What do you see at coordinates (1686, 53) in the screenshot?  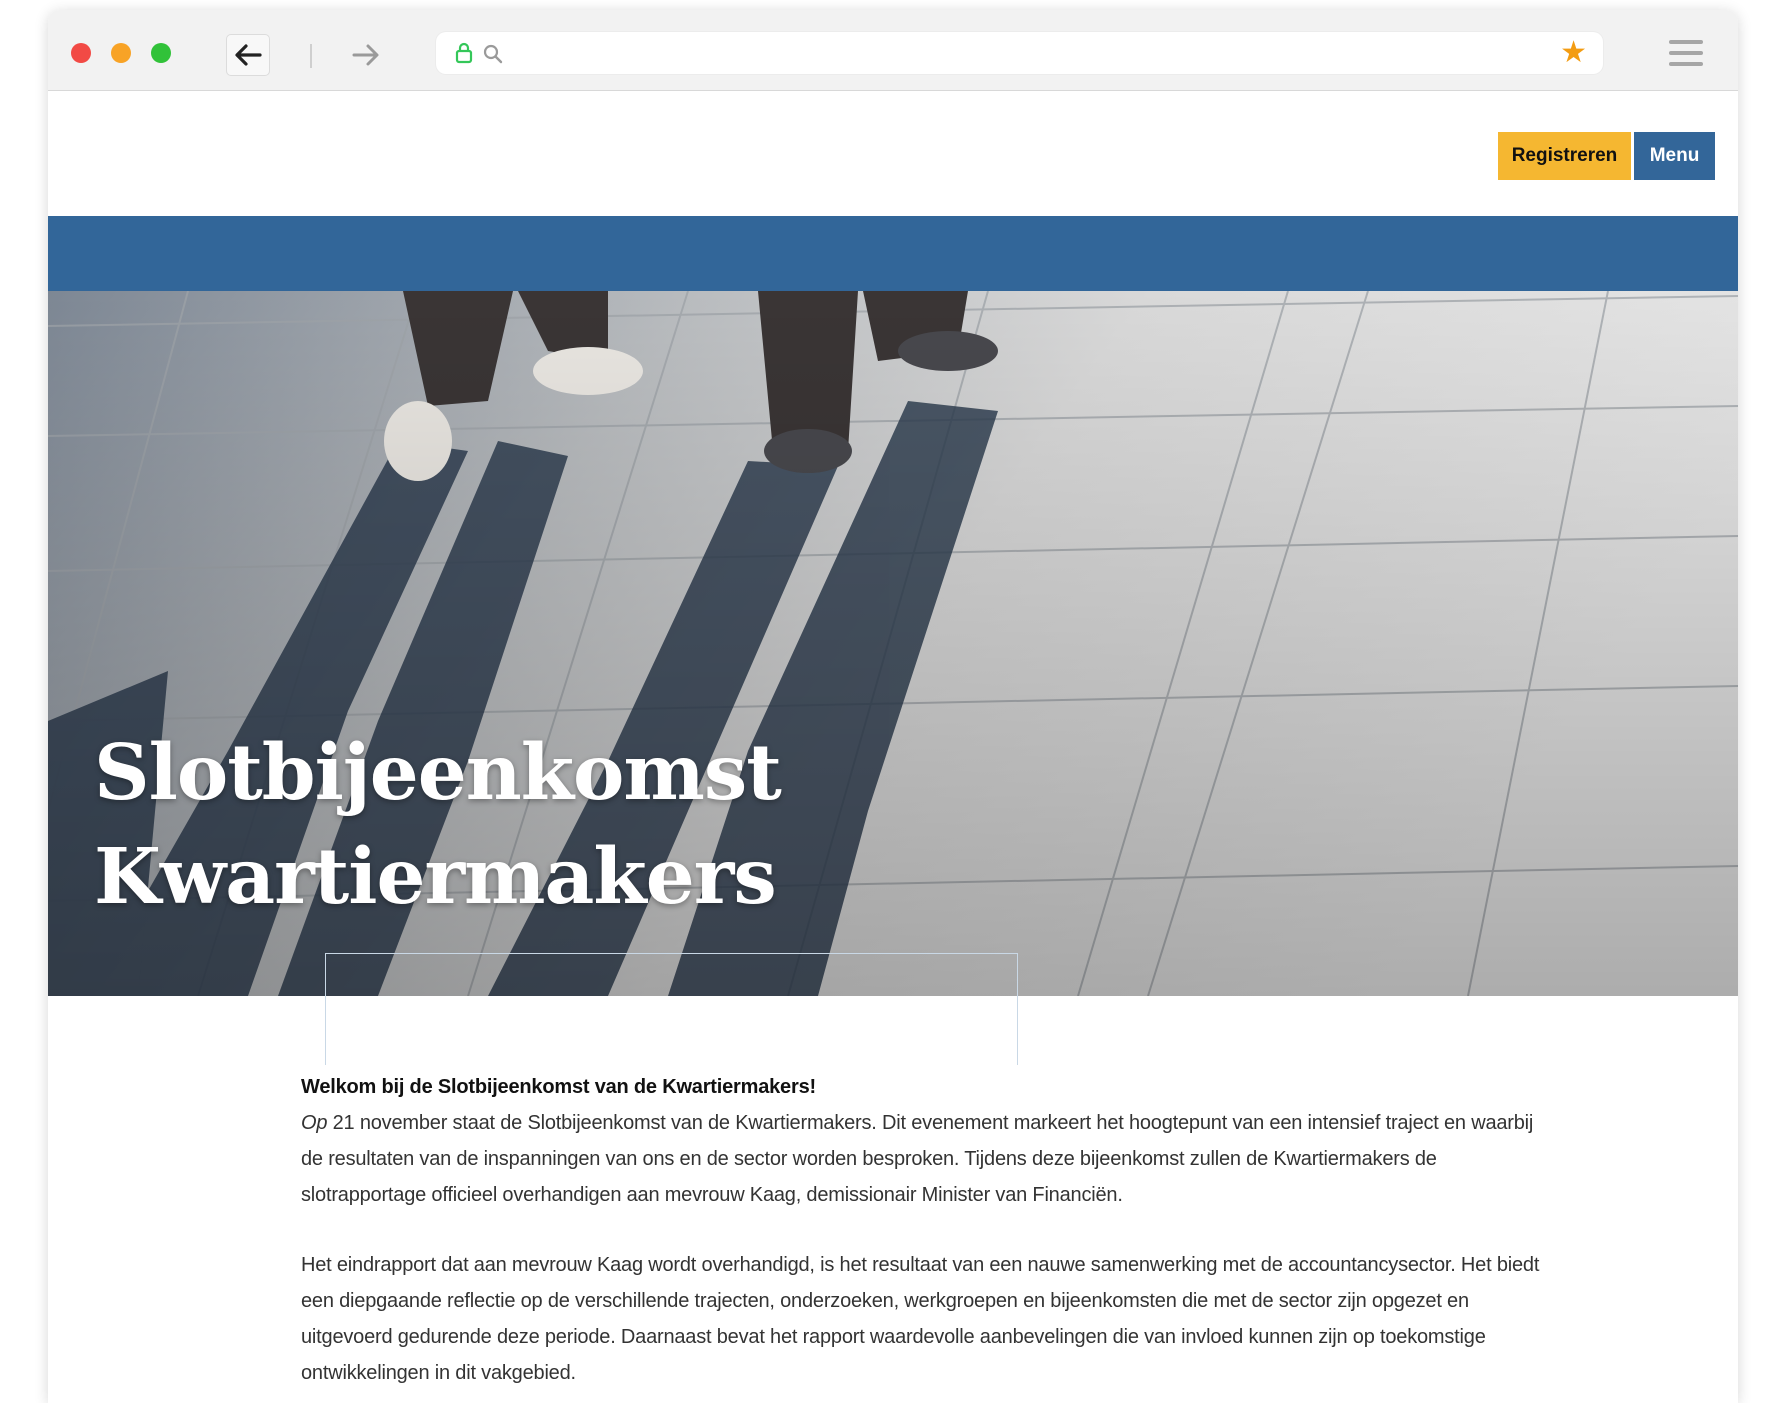 I see `hamburger-icon` at bounding box center [1686, 53].